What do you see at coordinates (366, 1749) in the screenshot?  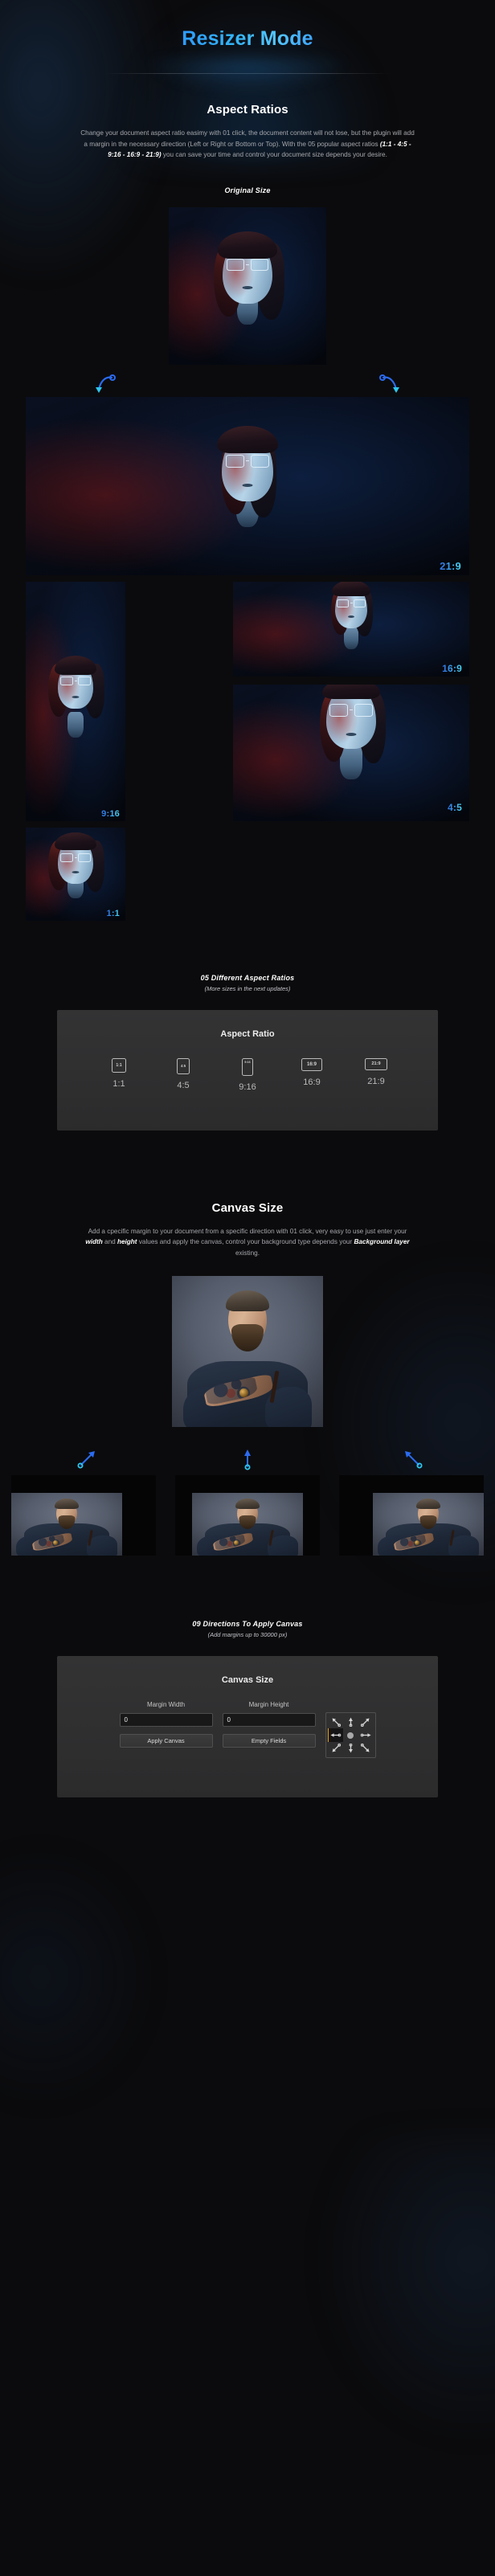 I see `direction-down-right-icon` at bounding box center [366, 1749].